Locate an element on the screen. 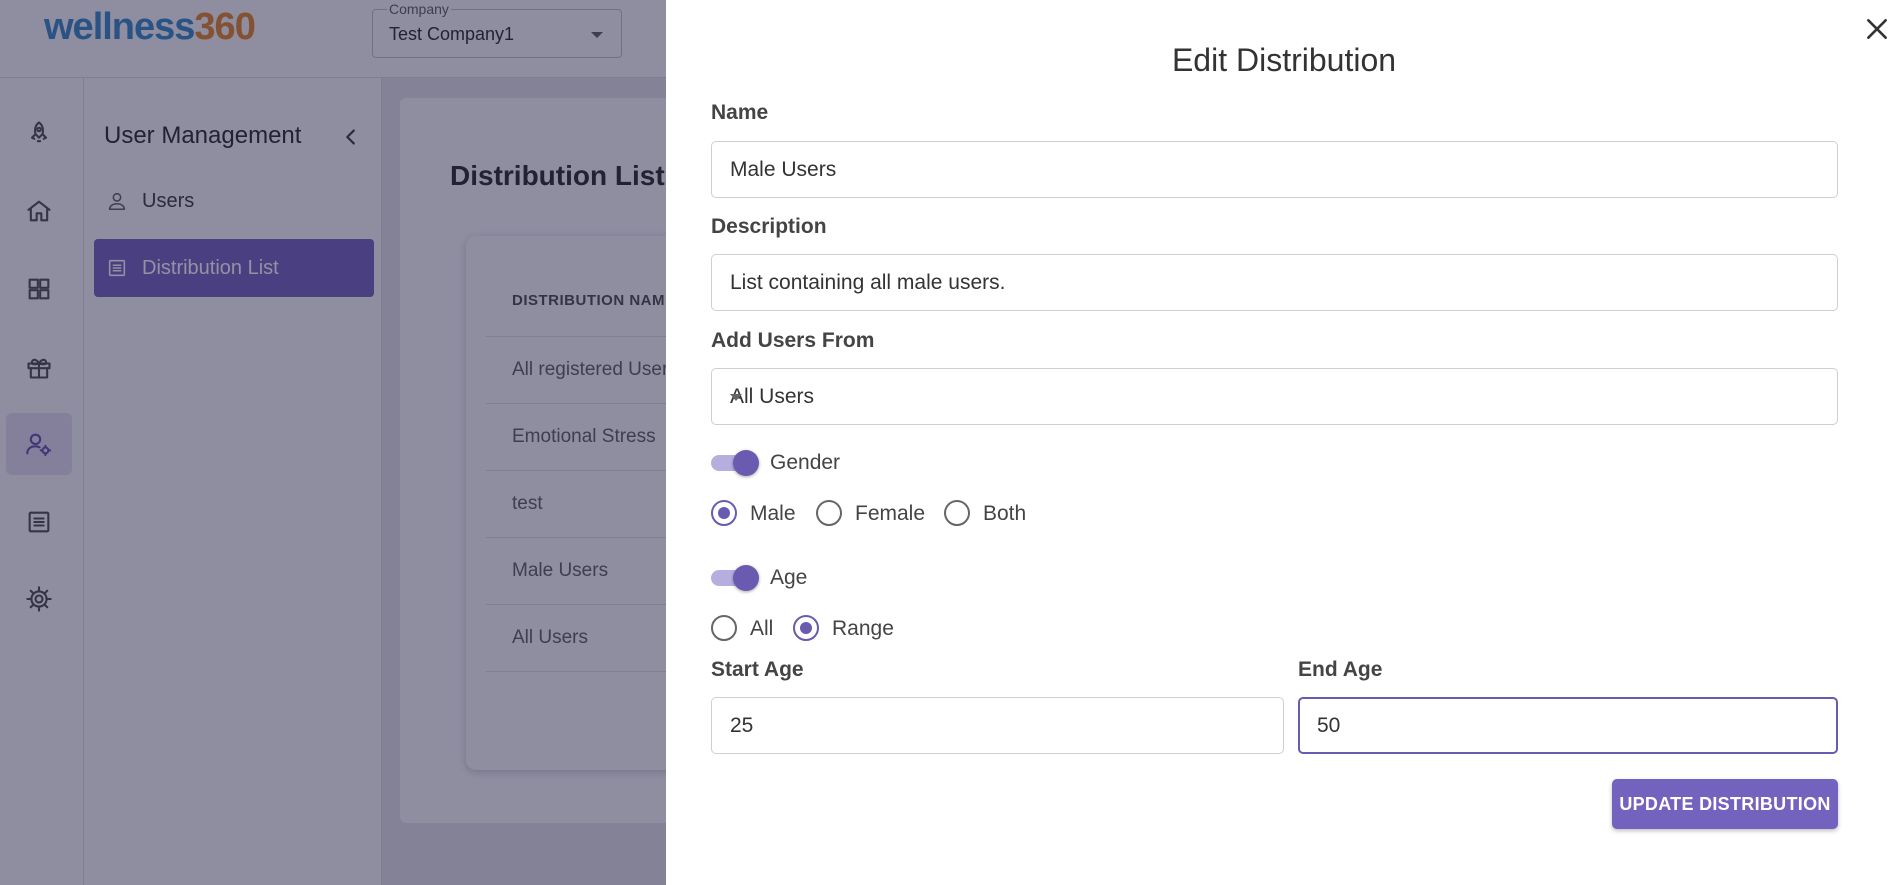 The height and width of the screenshot is (885, 1902). end-age-input: 50 is located at coordinates (1568, 725).